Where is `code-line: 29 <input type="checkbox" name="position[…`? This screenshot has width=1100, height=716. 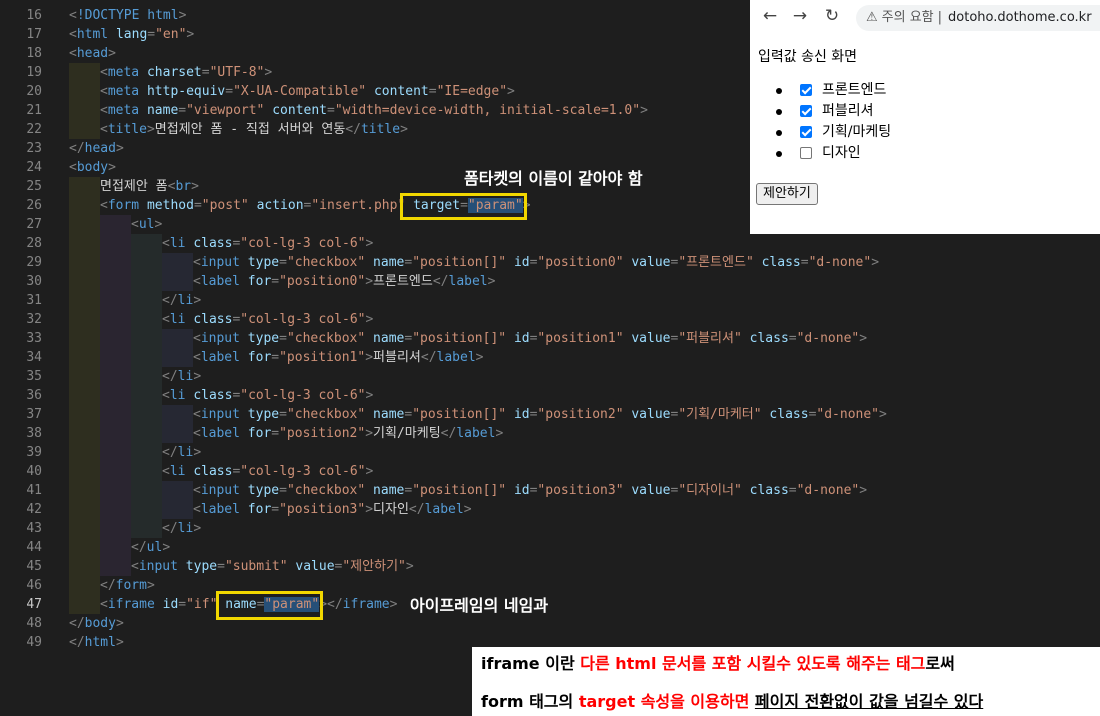 code-line: 29 <input type="checkbox" name="position[… is located at coordinates (550, 262).